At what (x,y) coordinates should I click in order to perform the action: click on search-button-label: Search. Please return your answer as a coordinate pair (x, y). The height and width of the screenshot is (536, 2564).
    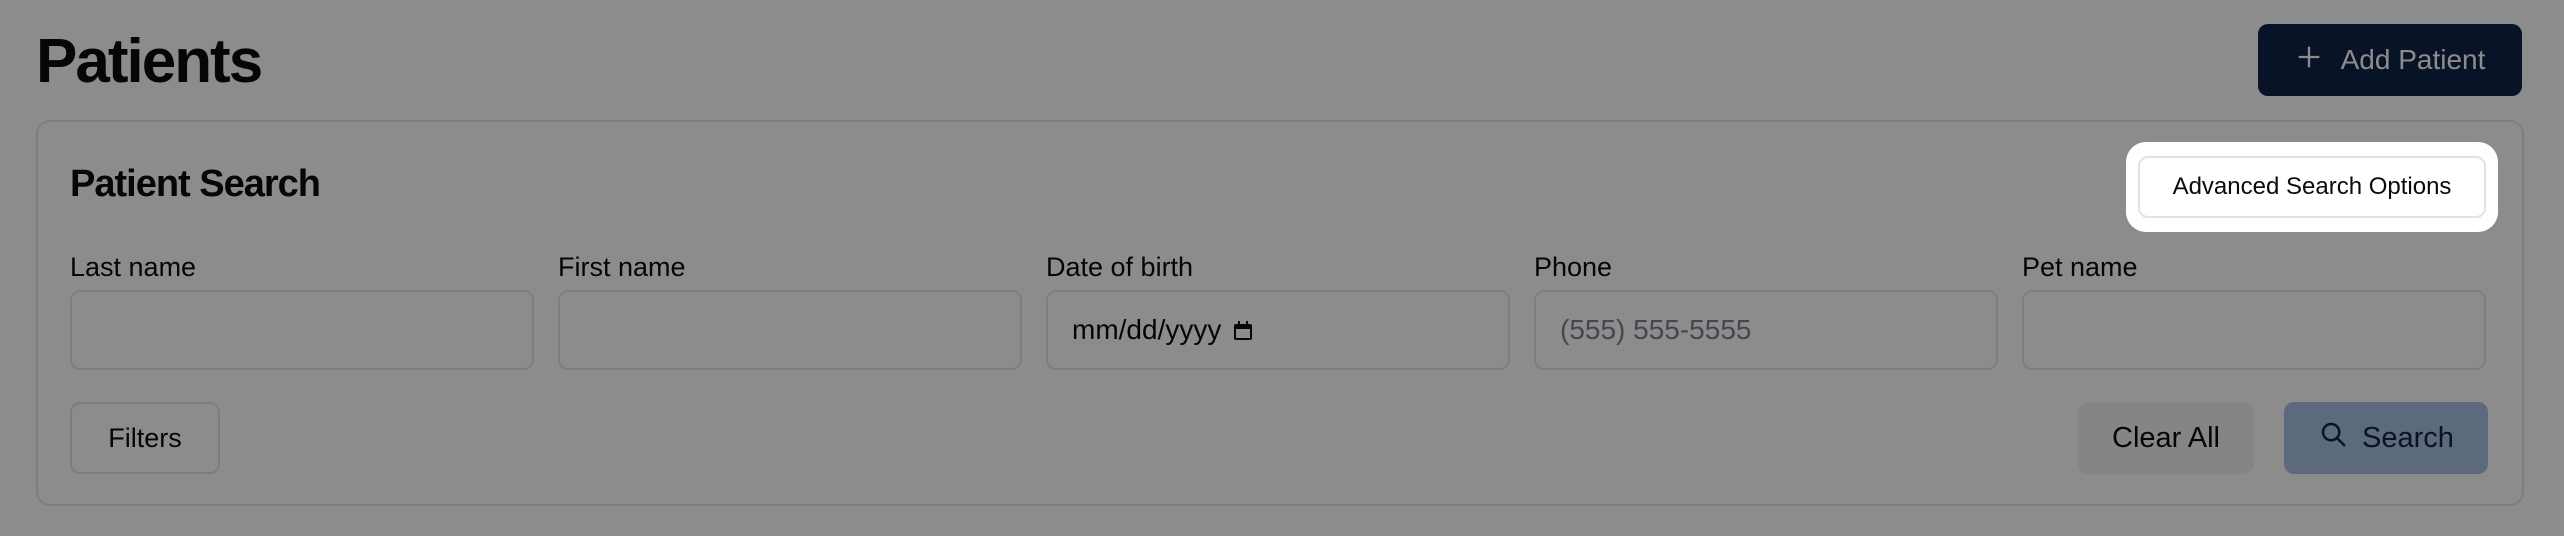
    Looking at the image, I should click on (2408, 437).